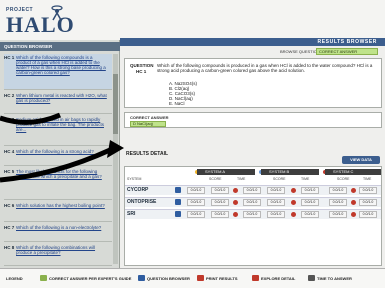 Image resolution: width=385 pixels, height=288 pixels. I want to click on project-halo-logo: PROJECT HALO, so click(41, 21).